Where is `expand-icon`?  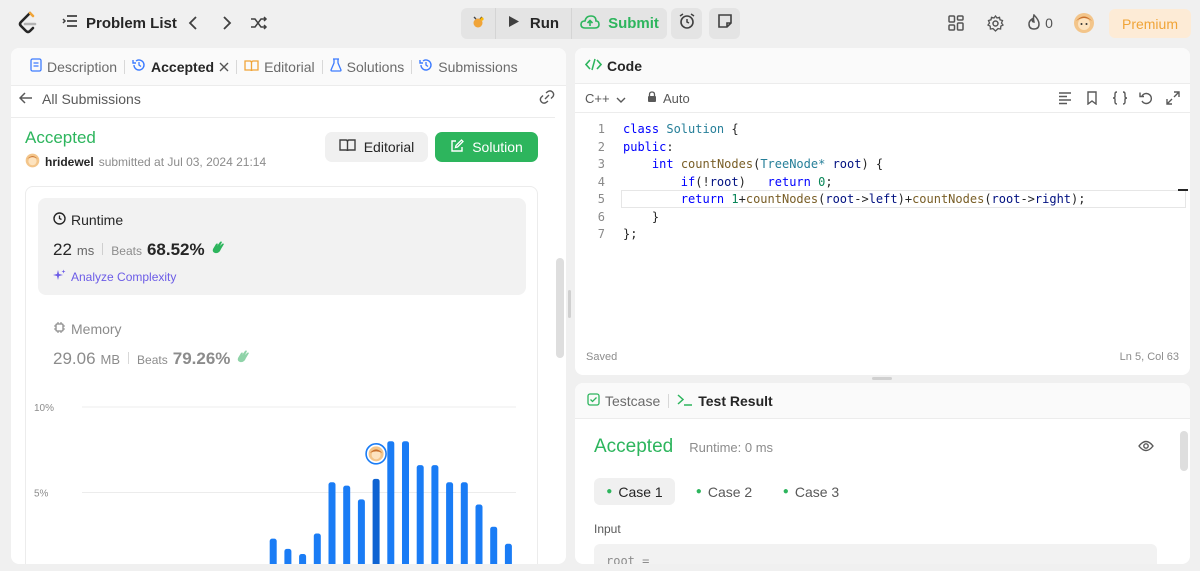 expand-icon is located at coordinates (1173, 100).